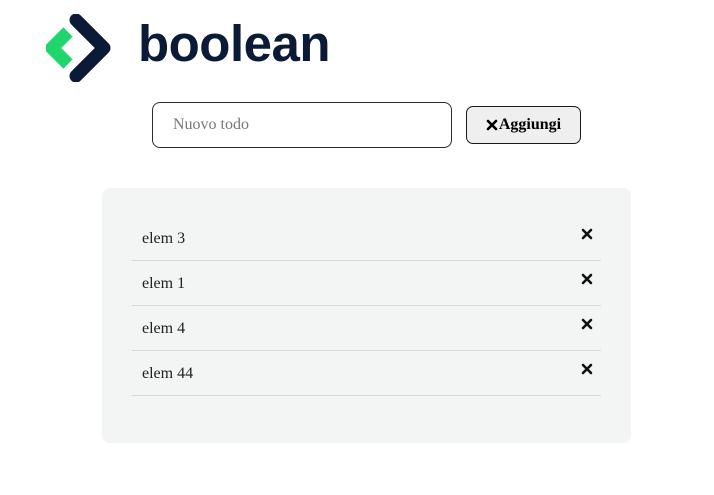 This screenshot has height=495, width=714. What do you see at coordinates (366, 328) in the screenshot?
I see `todo-item: elem 4` at bounding box center [366, 328].